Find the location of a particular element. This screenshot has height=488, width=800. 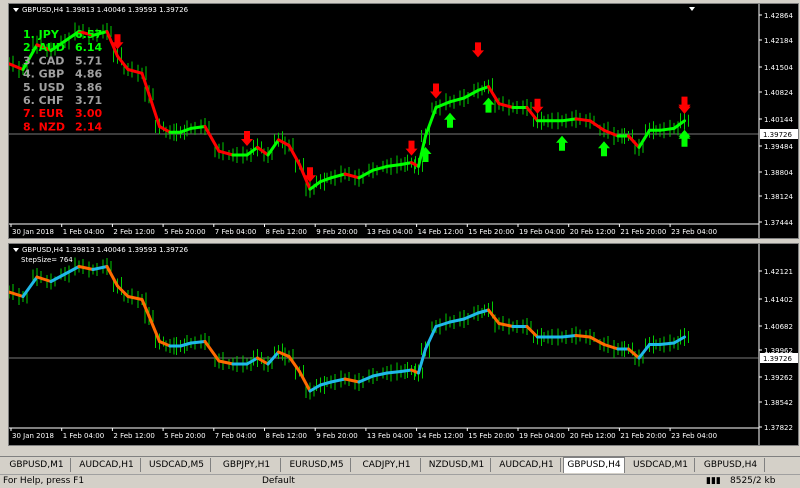

price-label: 1.40144 is located at coordinates (778, 120).